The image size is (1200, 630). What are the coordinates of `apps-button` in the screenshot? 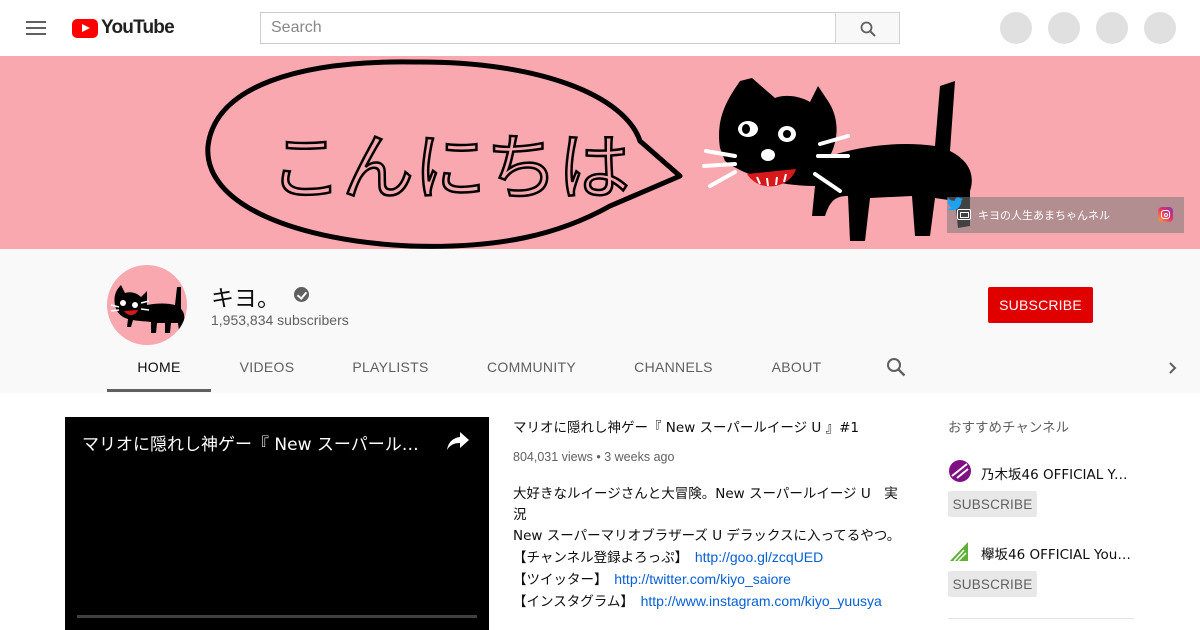 It's located at (1064, 28).